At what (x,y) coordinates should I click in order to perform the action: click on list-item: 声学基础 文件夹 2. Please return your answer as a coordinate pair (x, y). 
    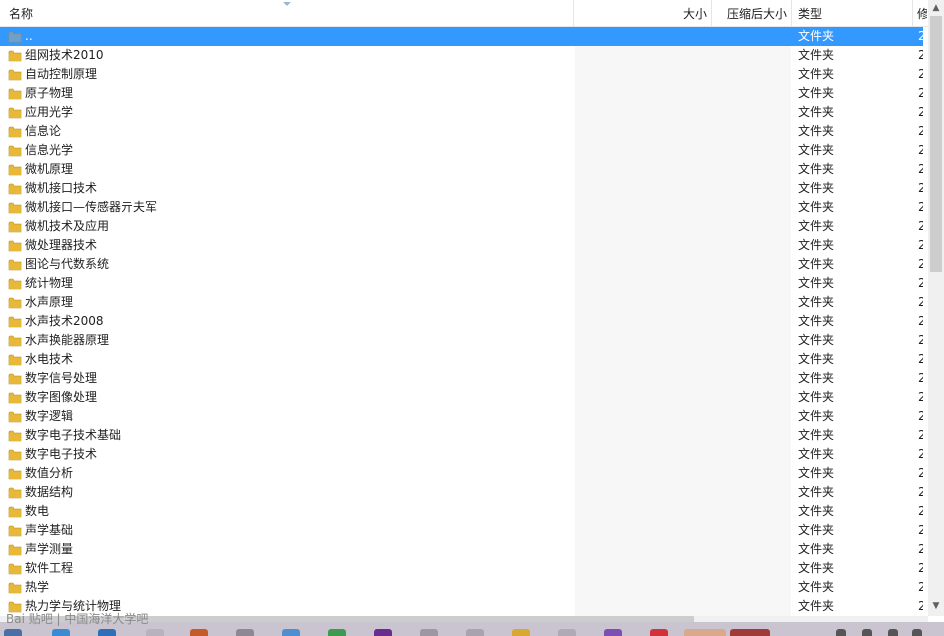
    Looking at the image, I should click on (461, 530).